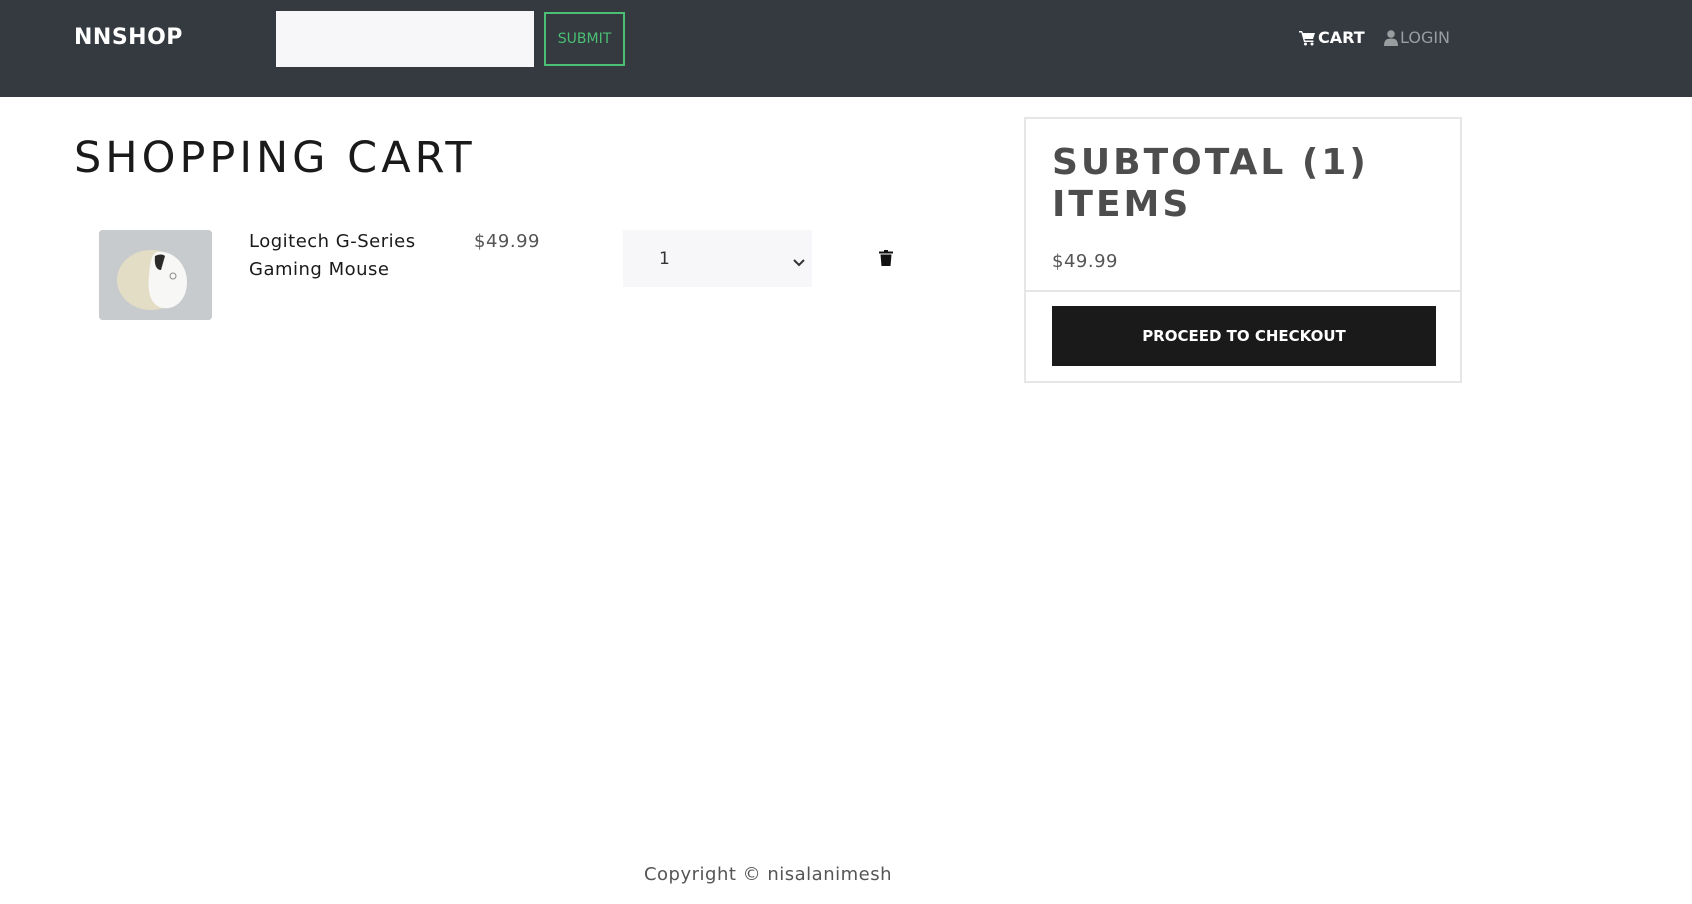  What do you see at coordinates (1425, 37) in the screenshot?
I see `nav-login-label: LOGIN` at bounding box center [1425, 37].